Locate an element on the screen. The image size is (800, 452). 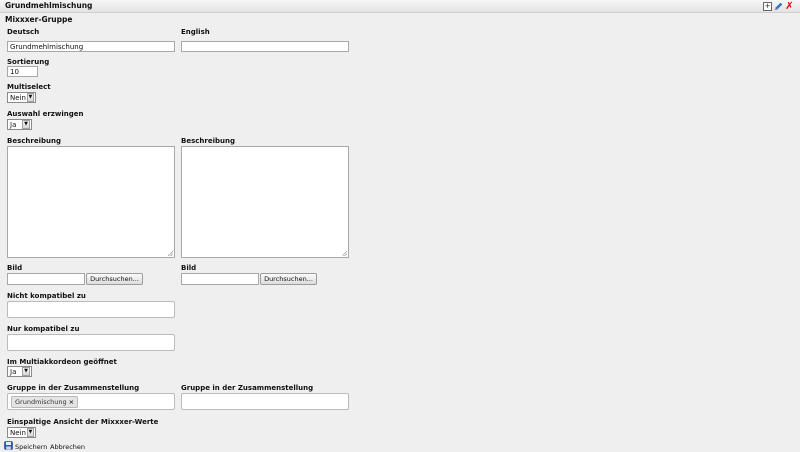
label-beschreibung-en: Beschreibung is located at coordinates (208, 141).